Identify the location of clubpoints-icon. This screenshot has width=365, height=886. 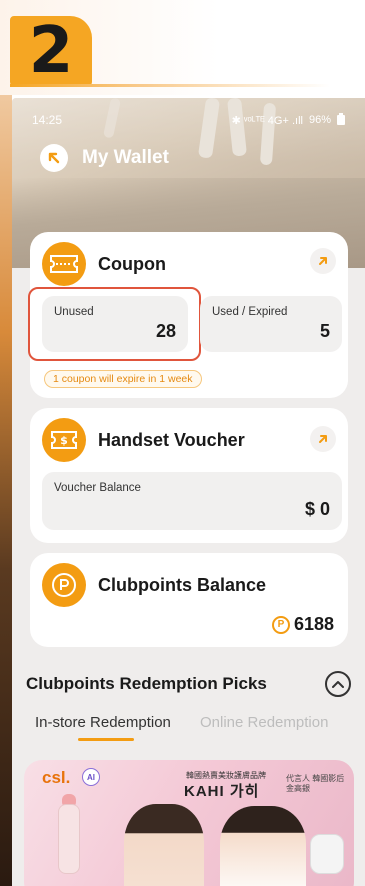
(64, 585).